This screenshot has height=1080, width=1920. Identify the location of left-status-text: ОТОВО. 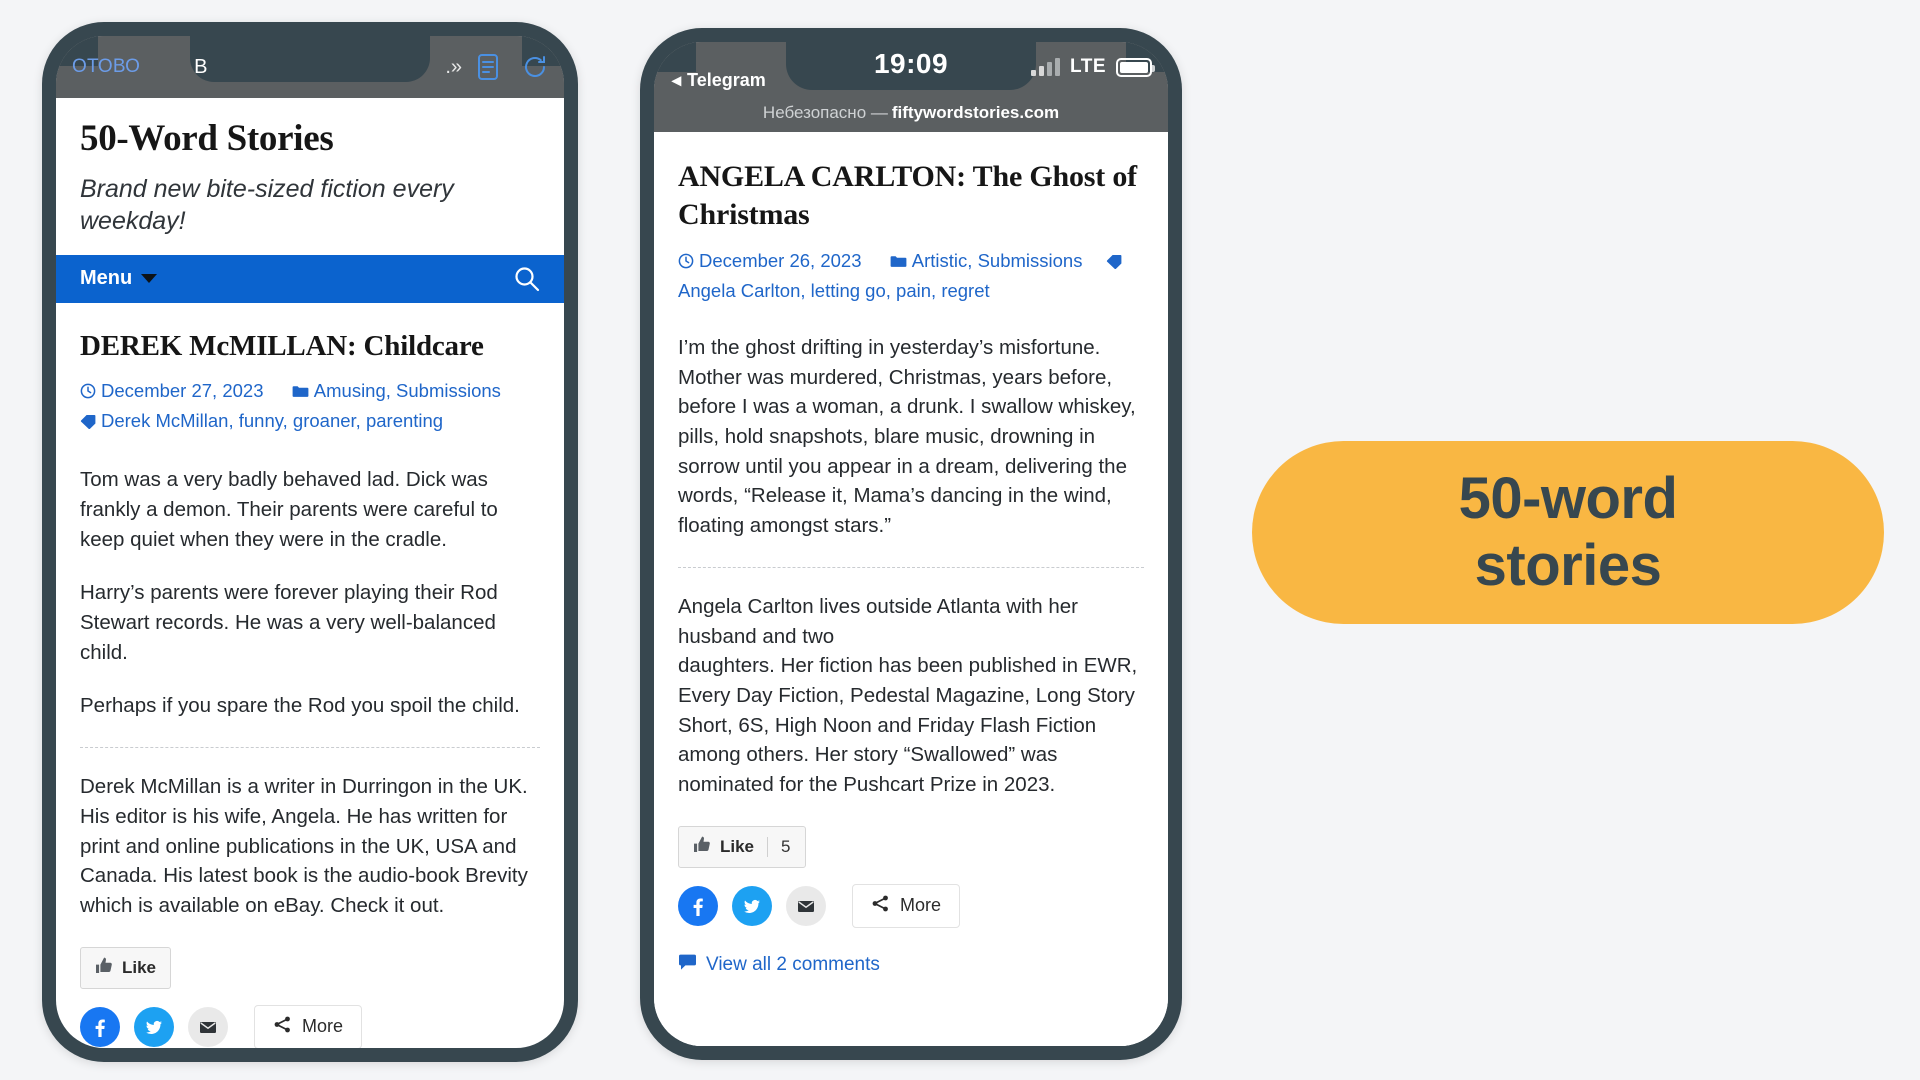
(106, 66).